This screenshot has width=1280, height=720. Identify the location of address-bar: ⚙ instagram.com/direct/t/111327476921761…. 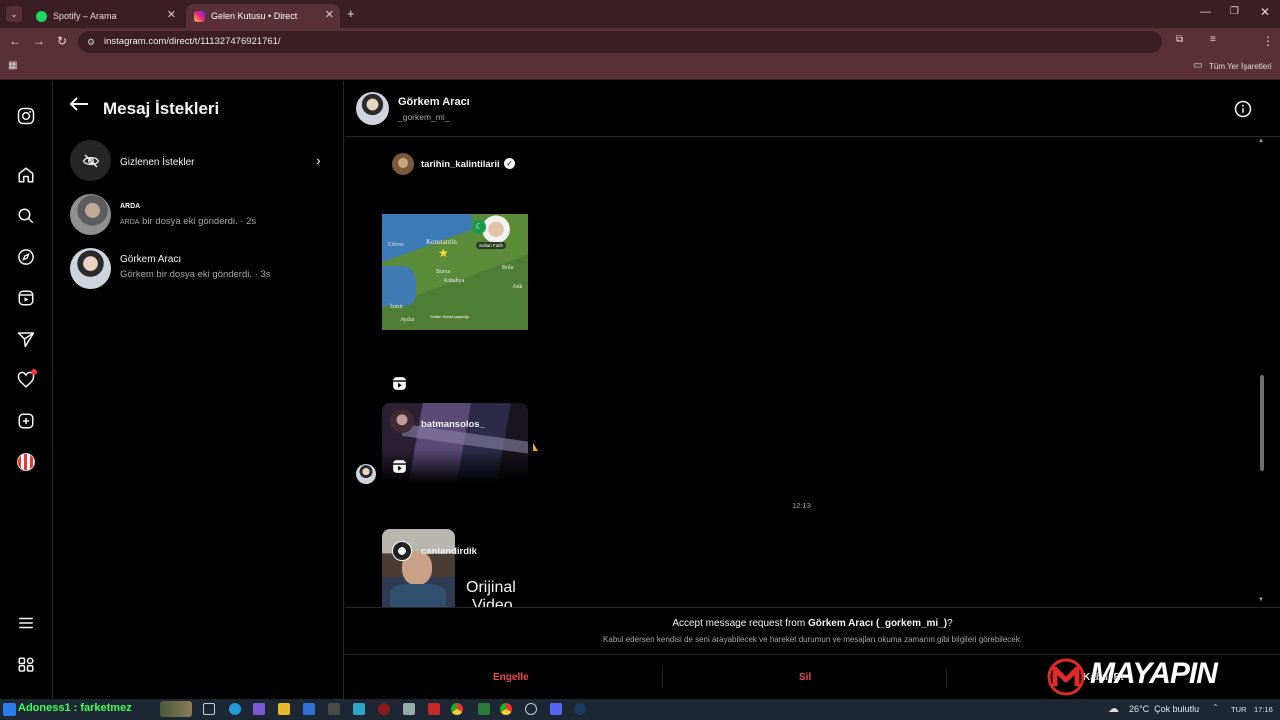
(620, 42).